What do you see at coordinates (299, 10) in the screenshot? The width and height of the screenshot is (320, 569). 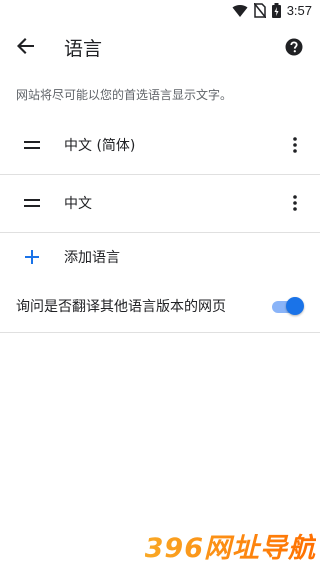 I see `status-time: 3:57` at bounding box center [299, 10].